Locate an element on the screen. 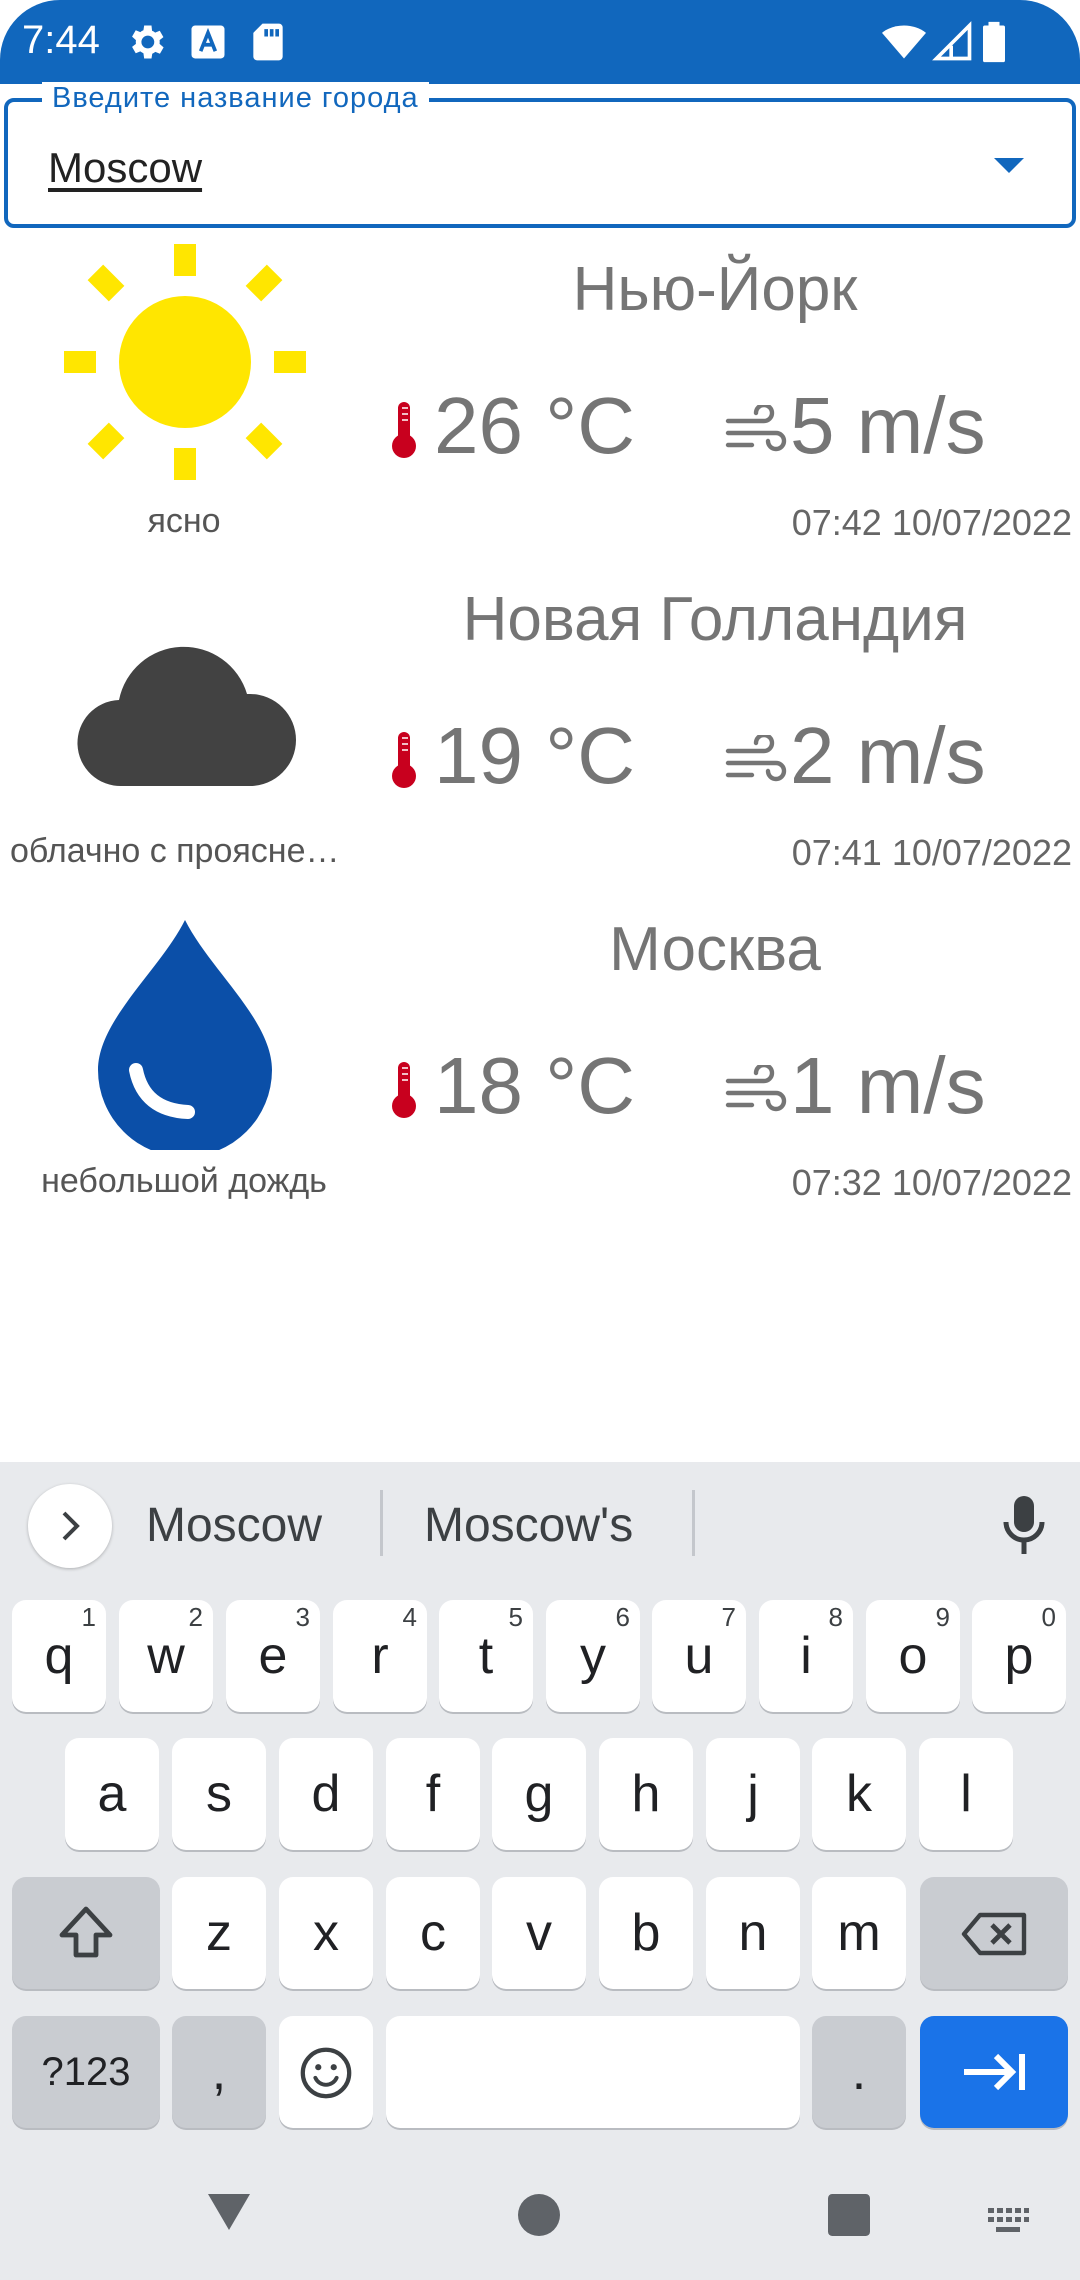 The image size is (1080, 2280). key-g: g is located at coordinates (539, 1794).